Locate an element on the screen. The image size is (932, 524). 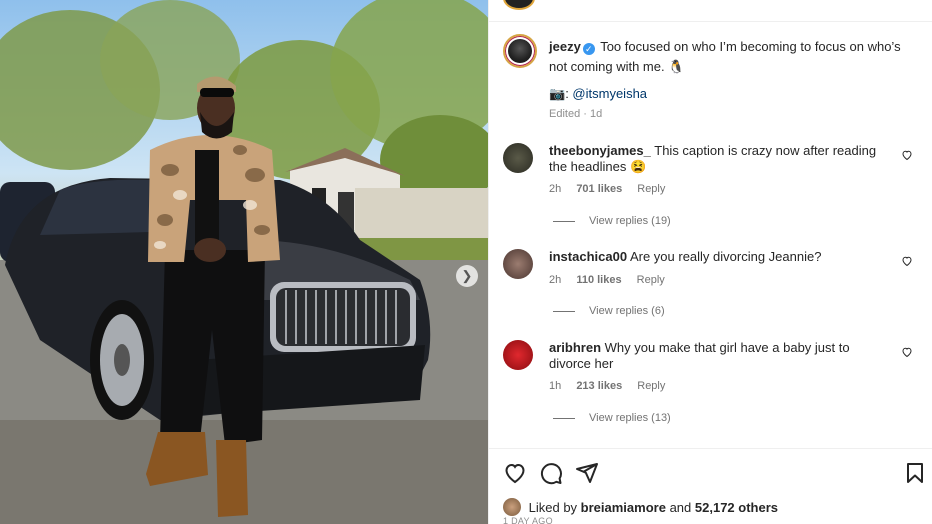
comment-meta: 2h 701 likes Reply is located at coordinates (613, 189).